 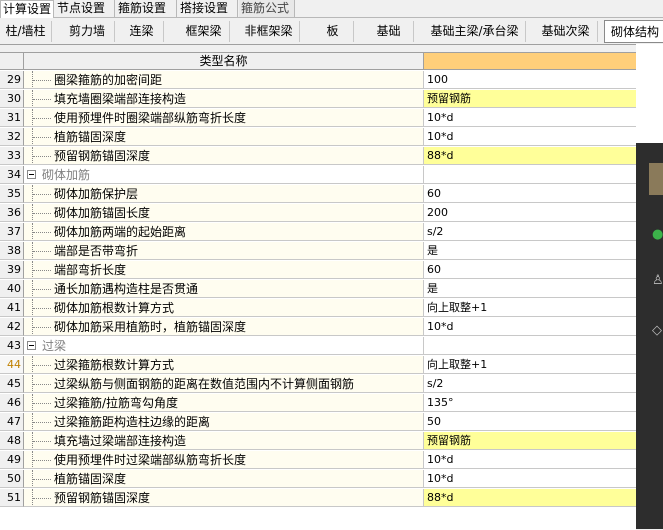 I want to click on table-row: 50 植筋锚固深度 10*d, so click(x=318, y=479).